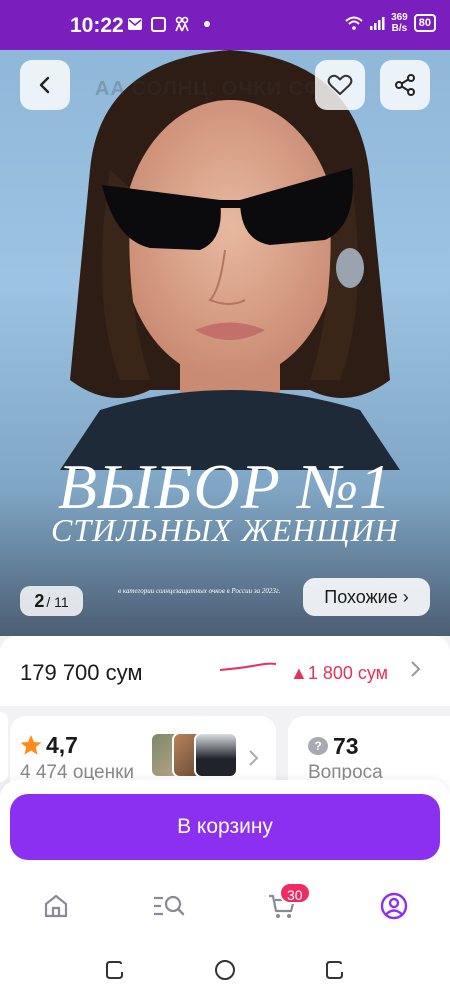 Image resolution: width=450 pixels, height=1000 pixels. I want to click on questions-count: 73, so click(346, 746).